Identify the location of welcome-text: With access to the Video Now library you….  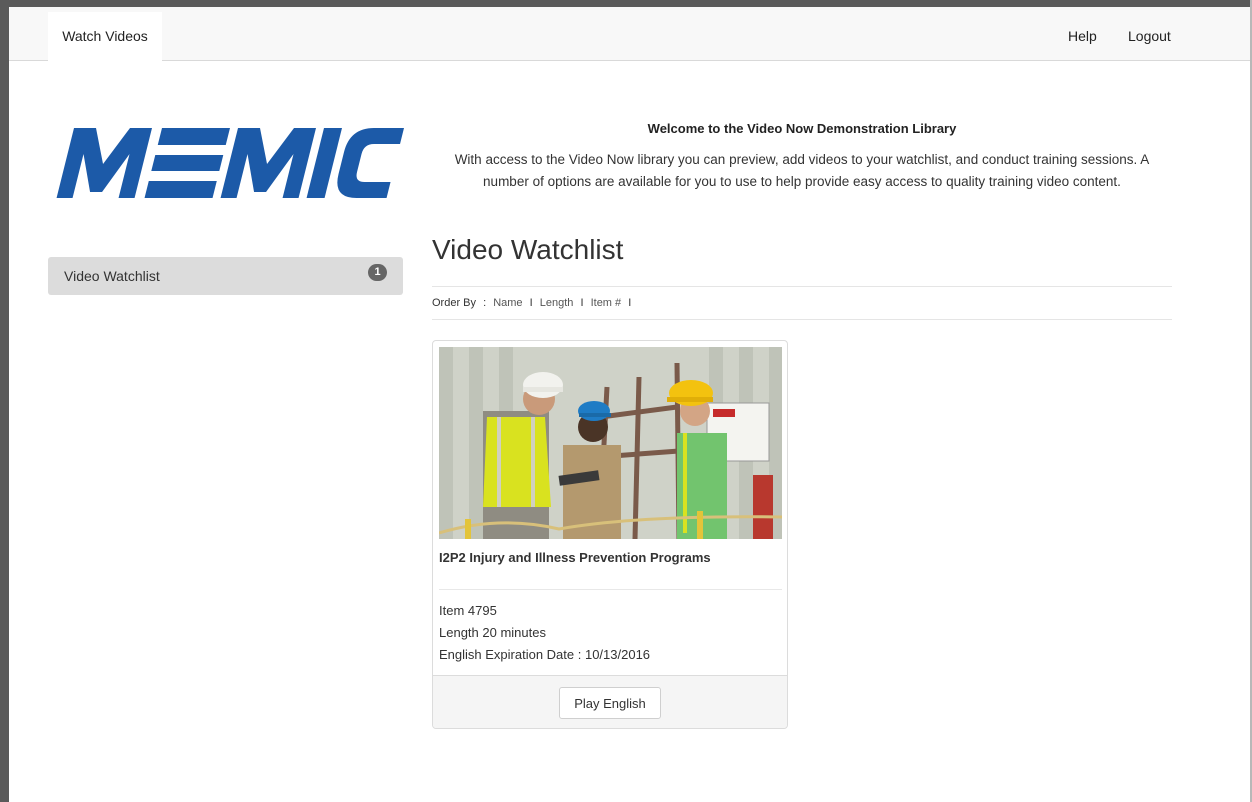
(802, 170).